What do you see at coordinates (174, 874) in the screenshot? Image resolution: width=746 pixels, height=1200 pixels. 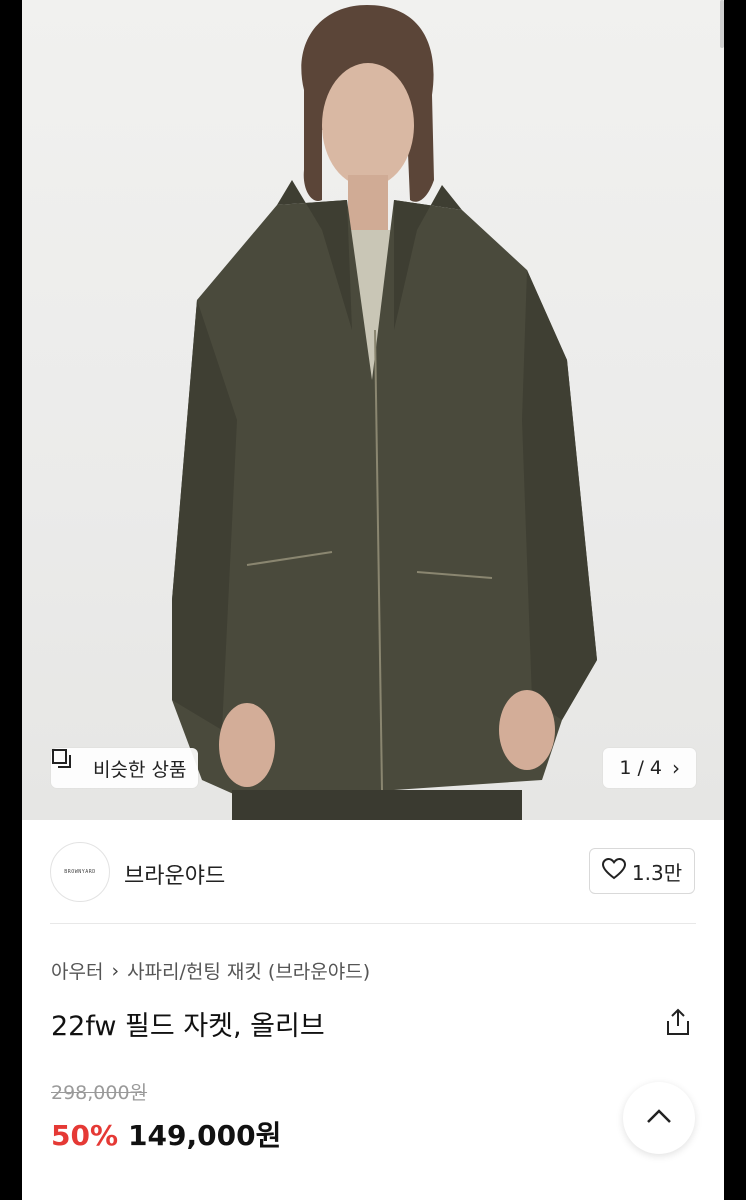 I see `seller-name: 브라운야드` at bounding box center [174, 874].